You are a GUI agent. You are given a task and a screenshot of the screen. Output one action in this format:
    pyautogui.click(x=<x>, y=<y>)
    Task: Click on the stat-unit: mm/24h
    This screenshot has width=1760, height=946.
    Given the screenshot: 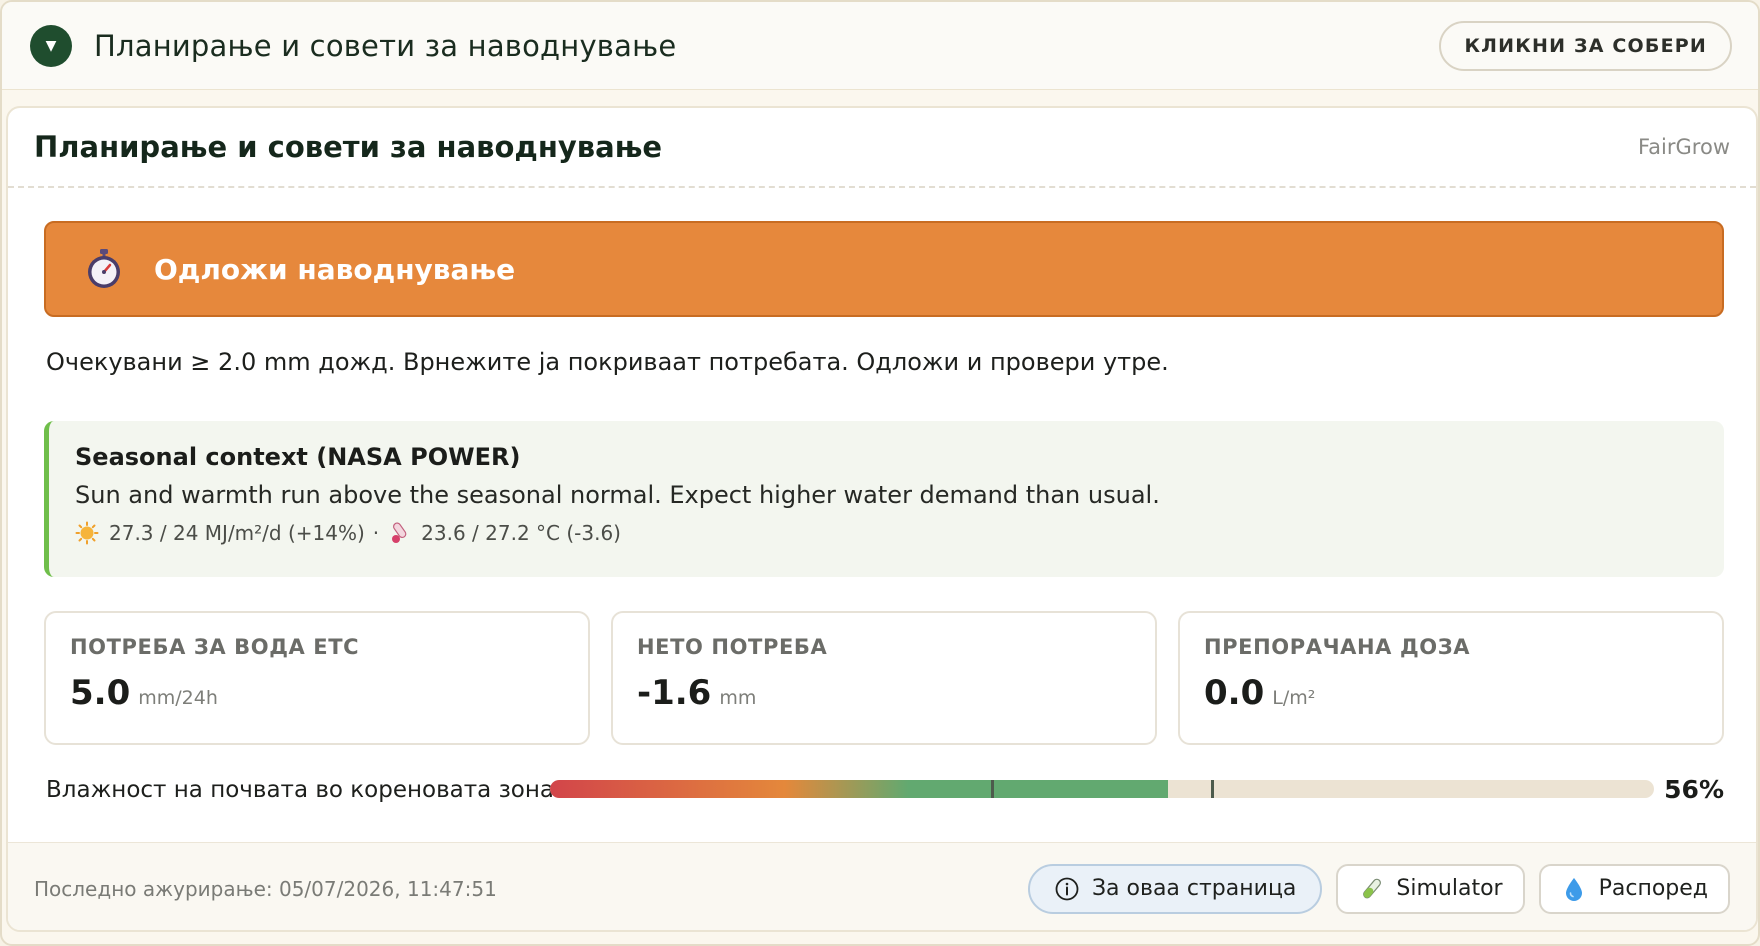 What is the action you would take?
    pyautogui.click(x=178, y=698)
    